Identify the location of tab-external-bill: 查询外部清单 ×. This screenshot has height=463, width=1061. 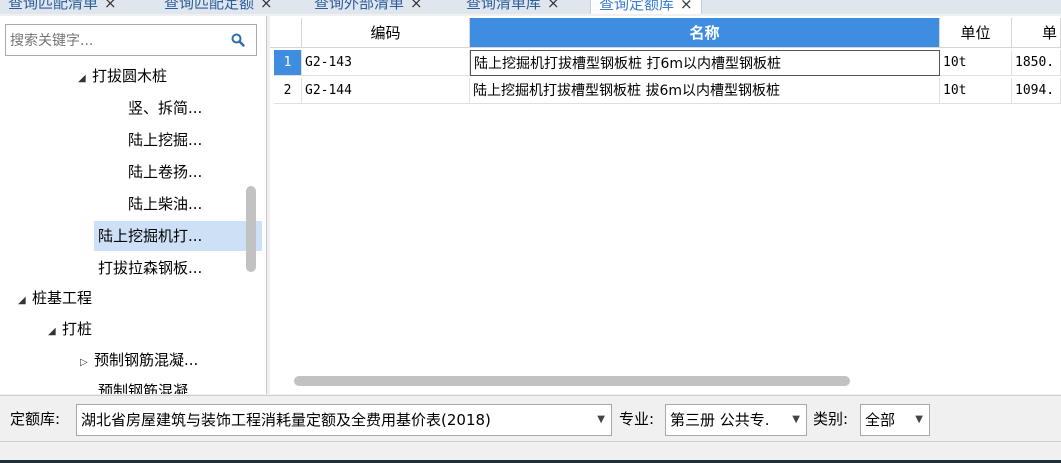
(368, 6).